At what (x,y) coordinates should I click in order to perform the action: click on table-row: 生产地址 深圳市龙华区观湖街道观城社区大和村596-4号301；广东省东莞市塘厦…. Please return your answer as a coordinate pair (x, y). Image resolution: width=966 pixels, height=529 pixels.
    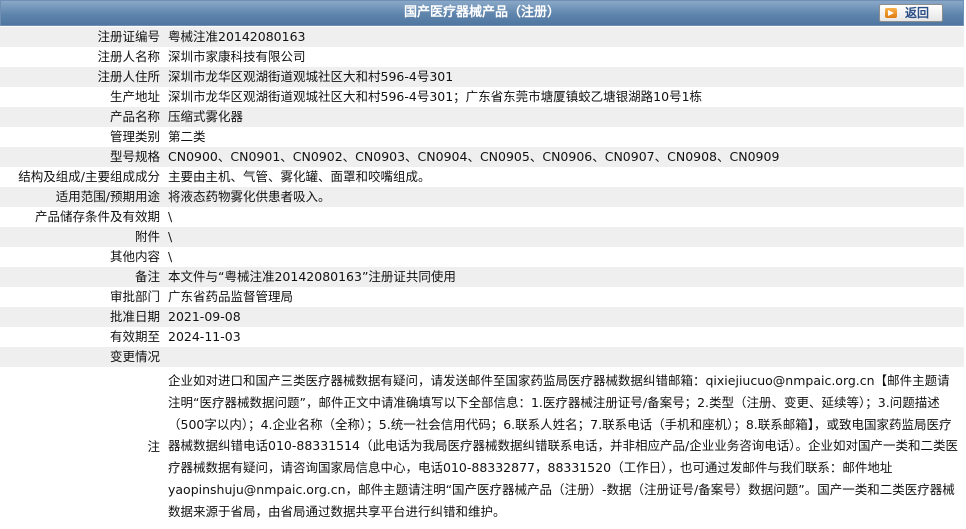
    Looking at the image, I should click on (482, 97).